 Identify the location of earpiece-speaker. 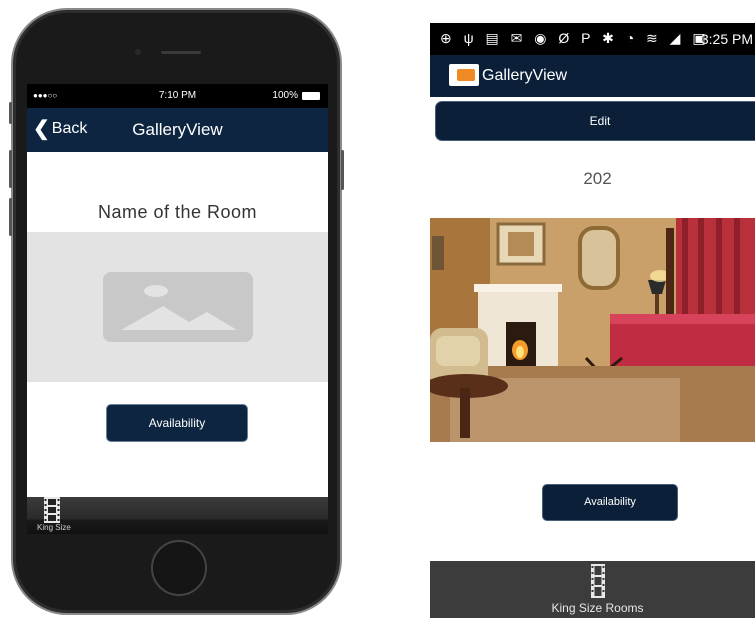
(181, 52).